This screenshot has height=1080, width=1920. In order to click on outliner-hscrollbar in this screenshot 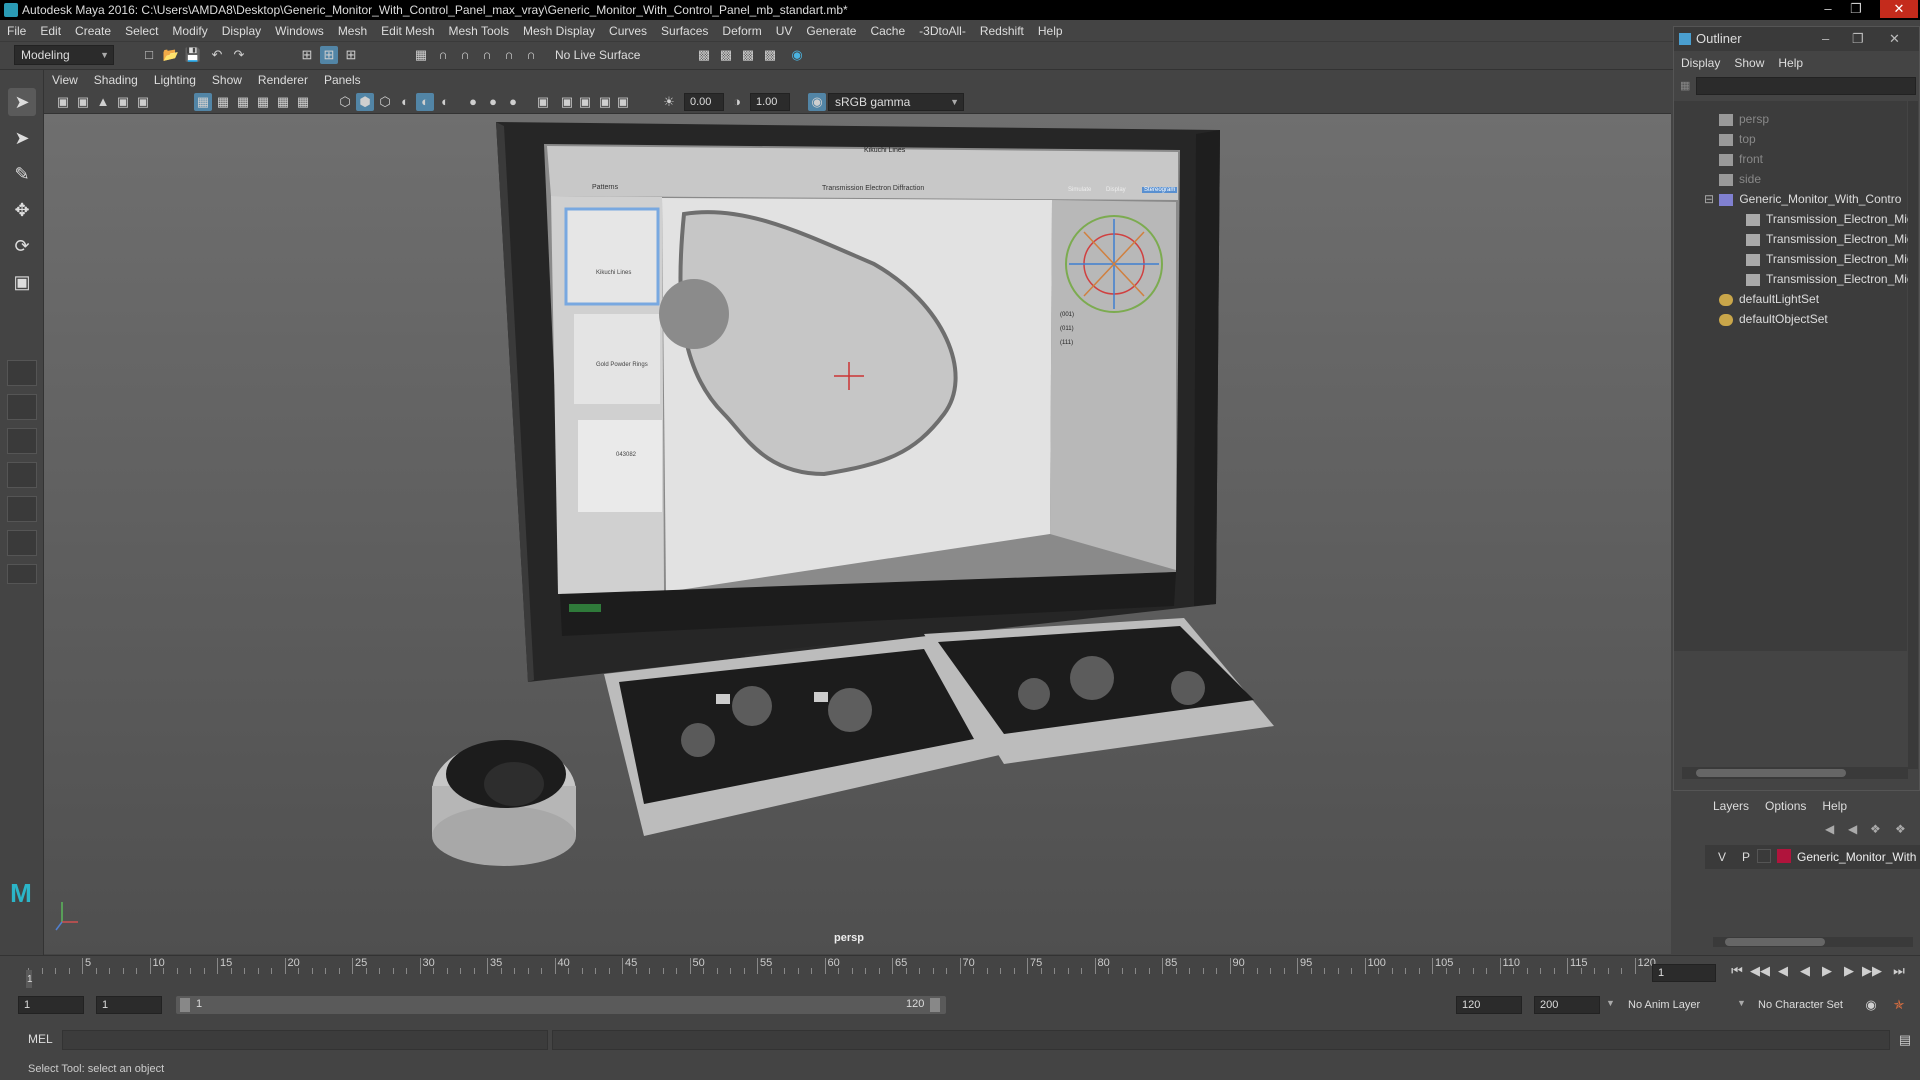, I will do `click(1795, 773)`.